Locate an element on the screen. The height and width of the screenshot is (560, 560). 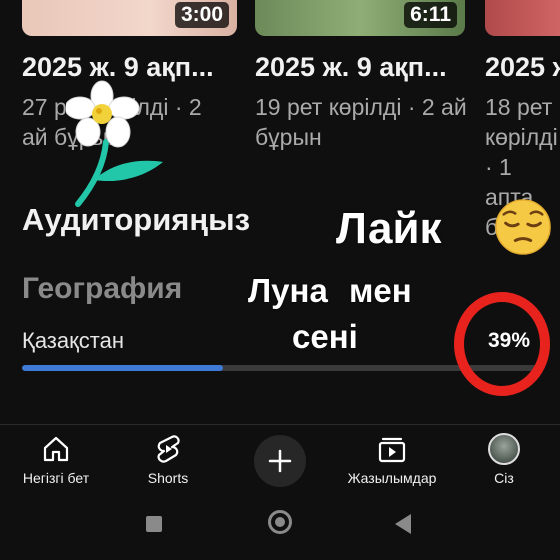
nav-subscriptions-label: Жазылымдар is located at coordinates (392, 478).